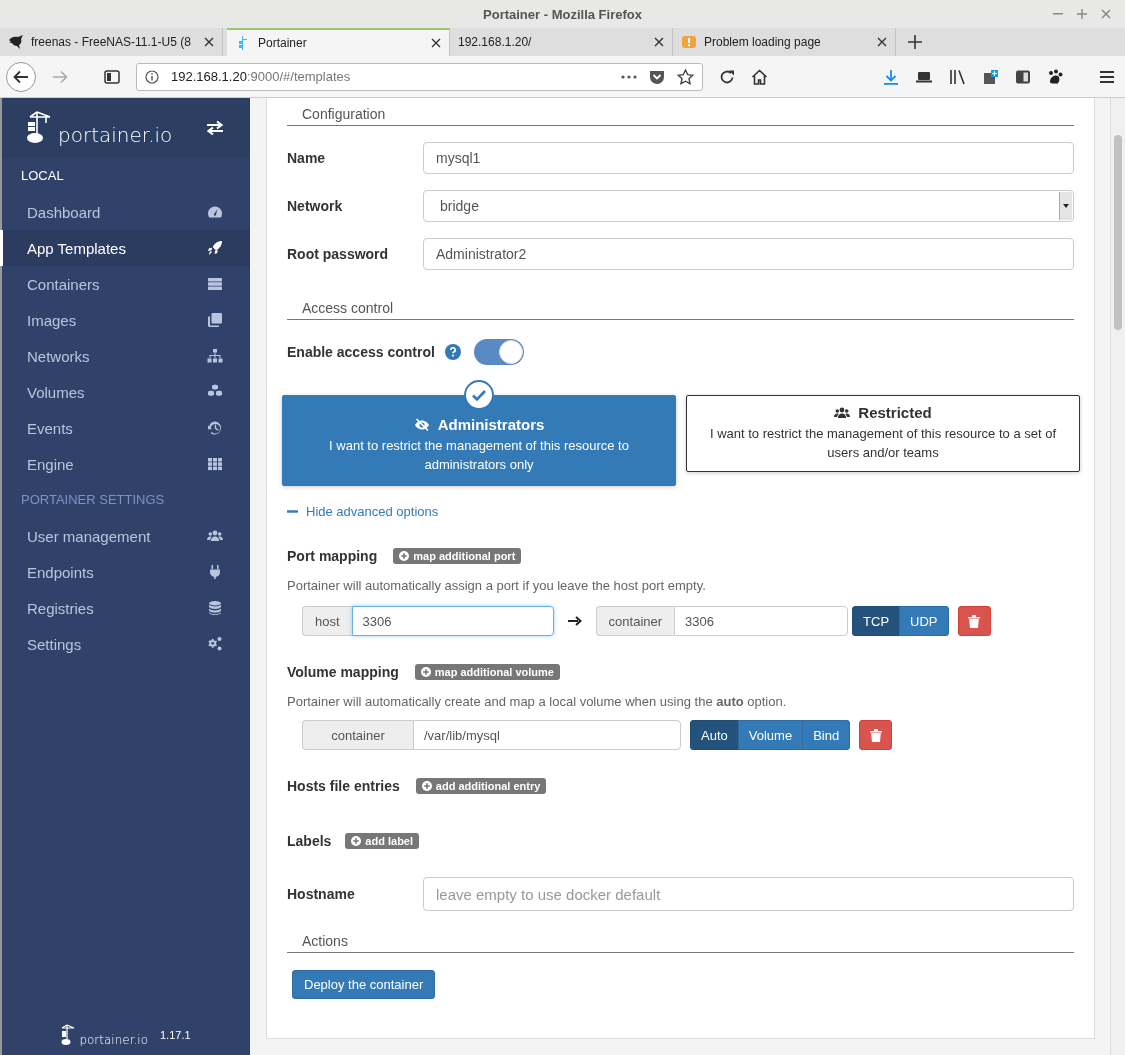  What do you see at coordinates (104, 1035) in the screenshot?
I see `logo: portainer.io` at bounding box center [104, 1035].